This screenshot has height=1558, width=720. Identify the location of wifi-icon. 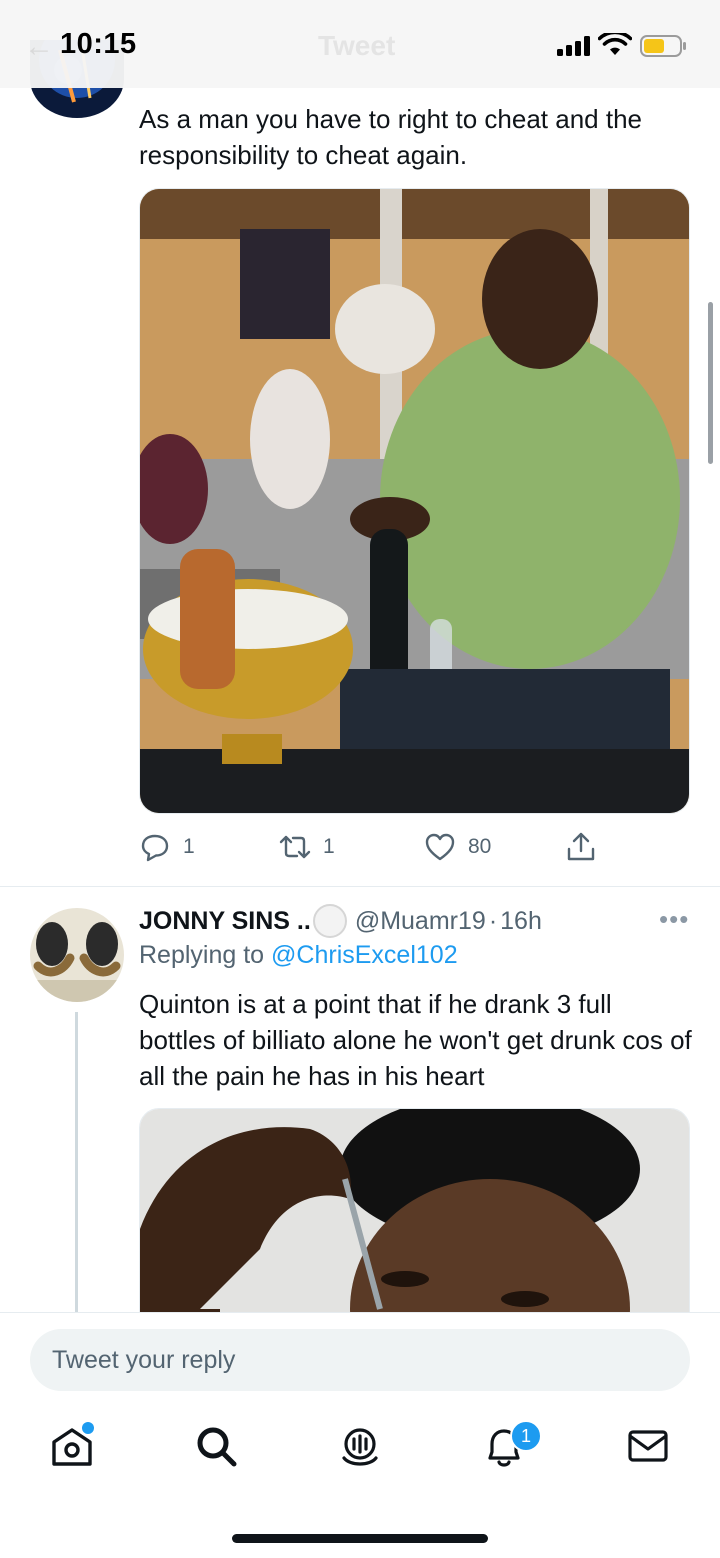
(615, 44).